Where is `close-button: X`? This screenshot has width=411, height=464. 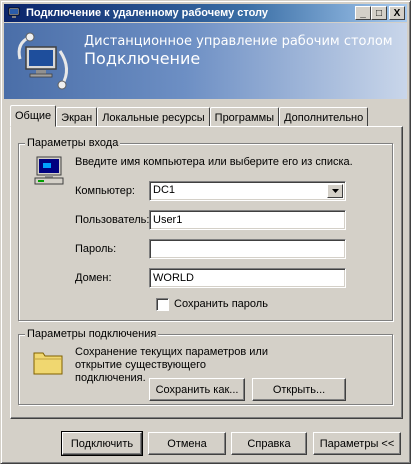 close-button: X is located at coordinates (397, 13).